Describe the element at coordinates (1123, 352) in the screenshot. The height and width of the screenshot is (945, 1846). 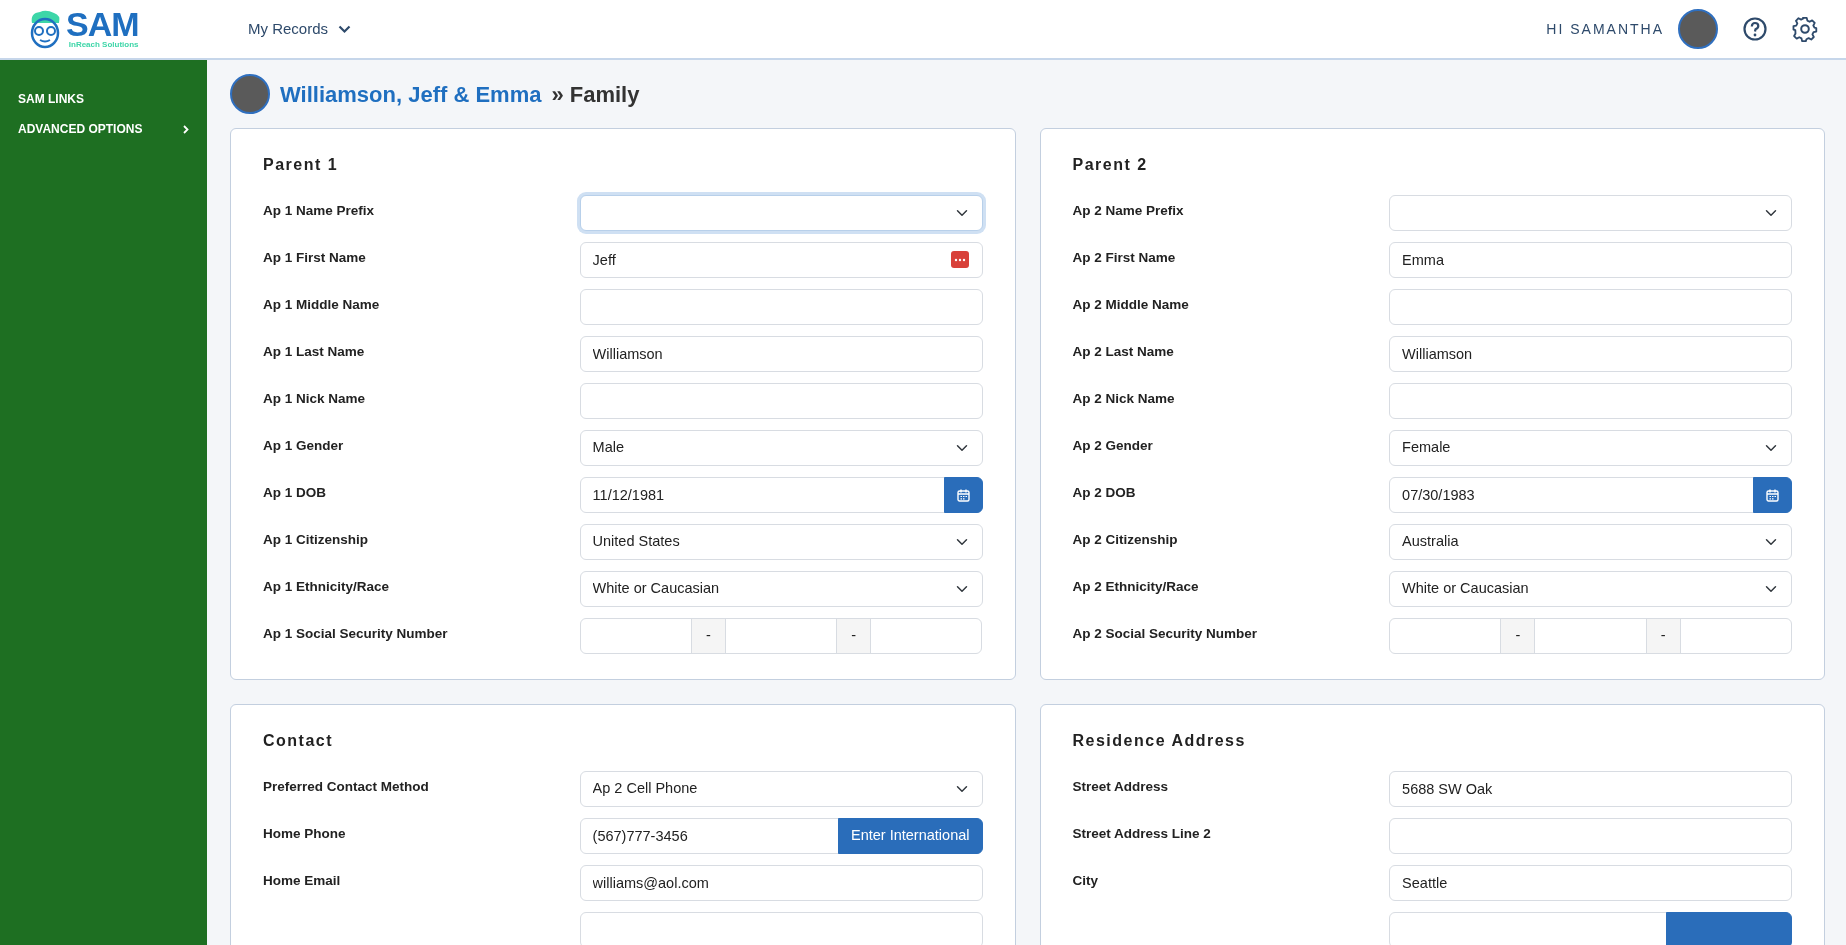
I see `field-label: Ap 2 Last Name` at that location.